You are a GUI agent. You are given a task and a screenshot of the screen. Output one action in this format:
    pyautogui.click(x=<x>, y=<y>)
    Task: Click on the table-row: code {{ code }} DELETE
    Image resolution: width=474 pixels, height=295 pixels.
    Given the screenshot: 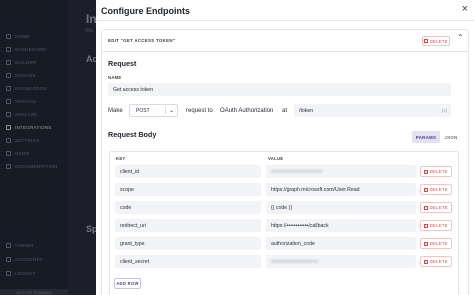 What is the action you would take?
    pyautogui.click(x=285, y=207)
    